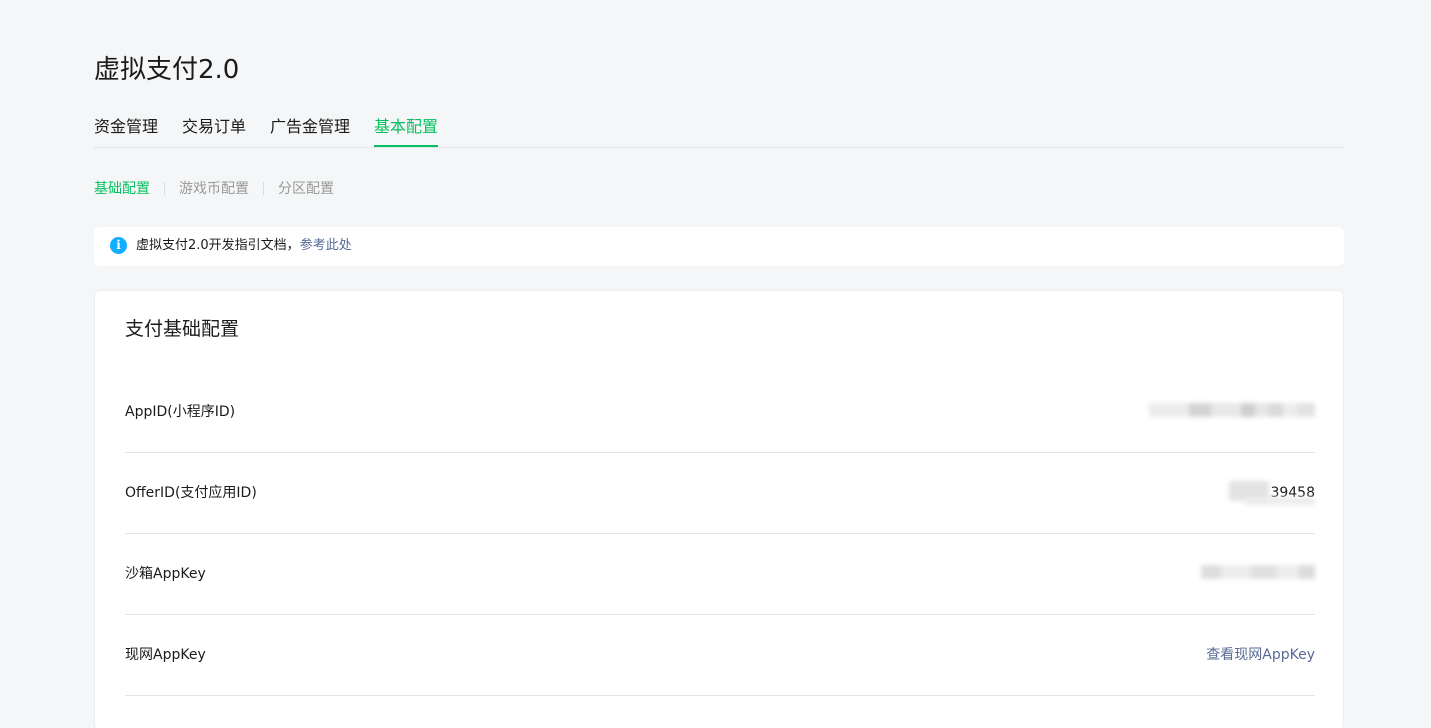 The height and width of the screenshot is (728, 1431). I want to click on view-live-appkey-link: 查看现网AppKey, so click(1260, 655).